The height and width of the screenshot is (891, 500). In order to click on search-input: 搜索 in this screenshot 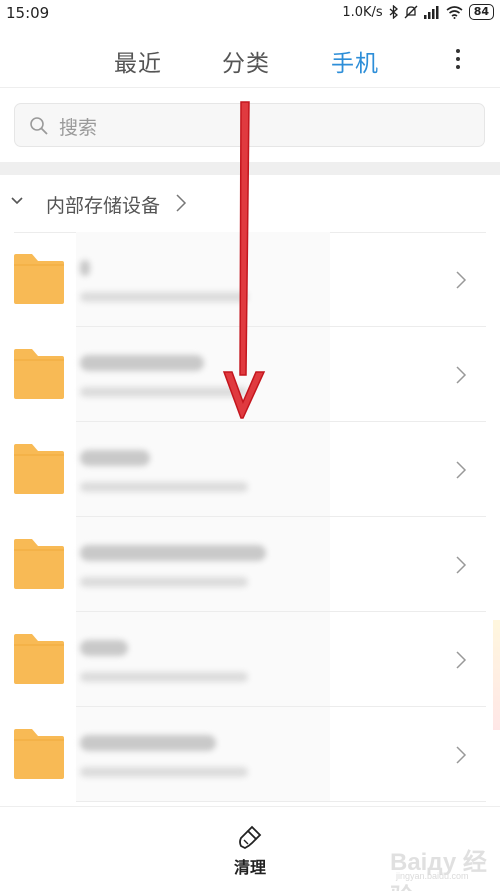, I will do `click(249, 125)`.